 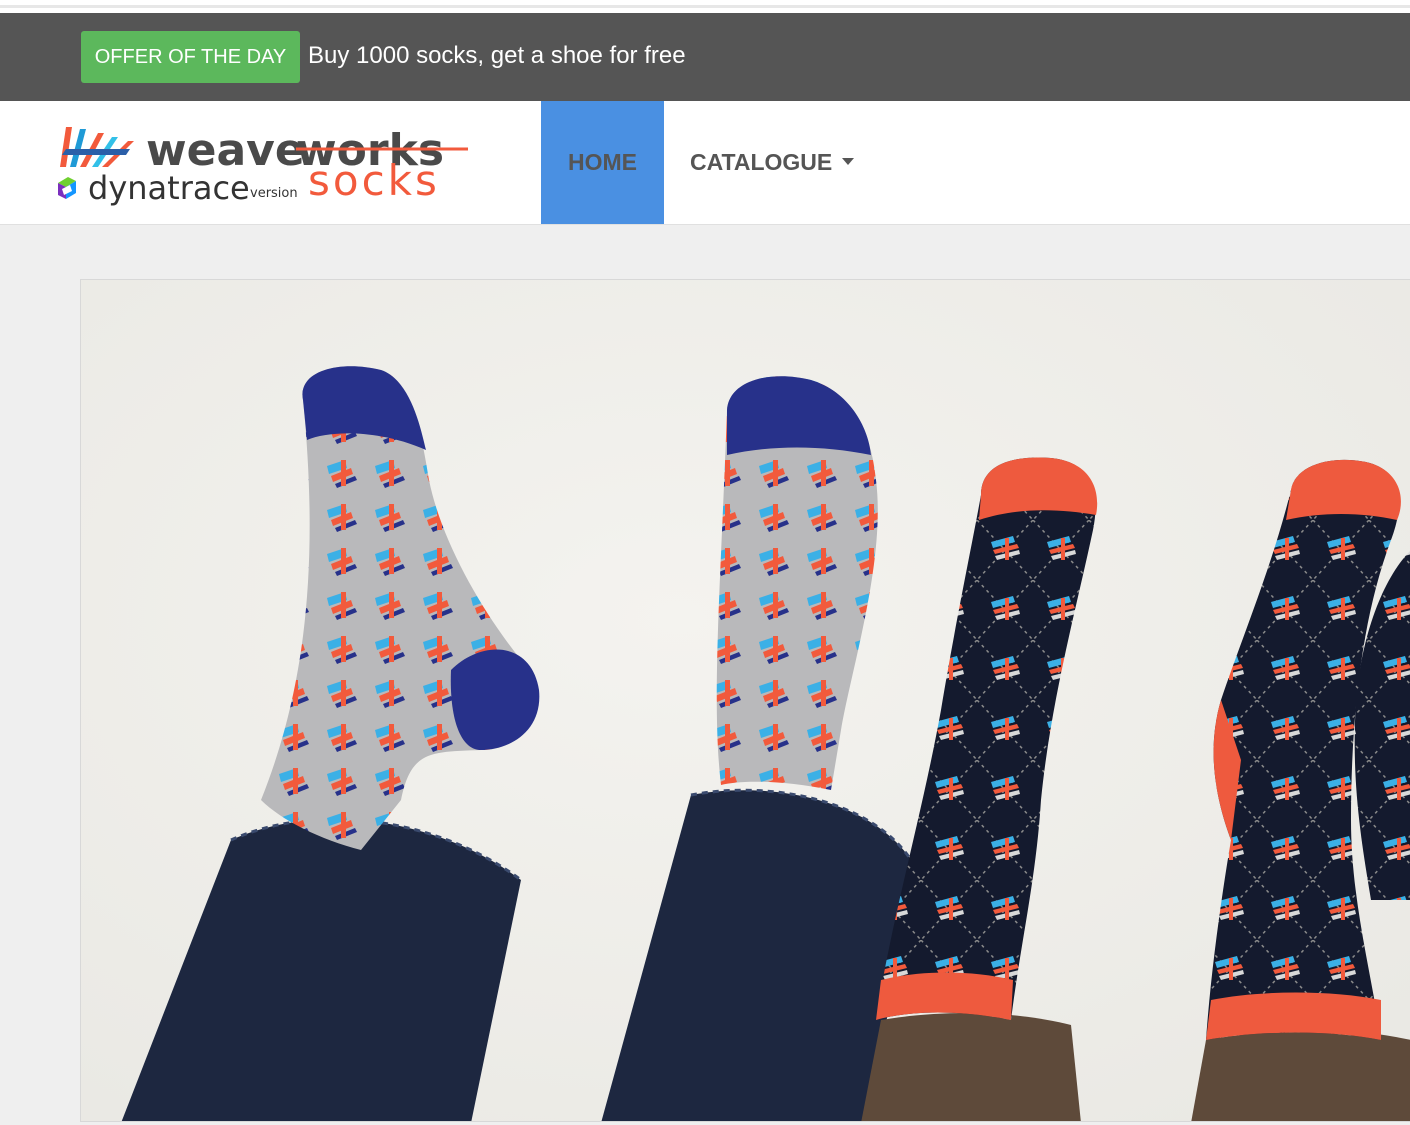 I want to click on offer-of-the-day-badge: Offer of the day, so click(x=190, y=57).